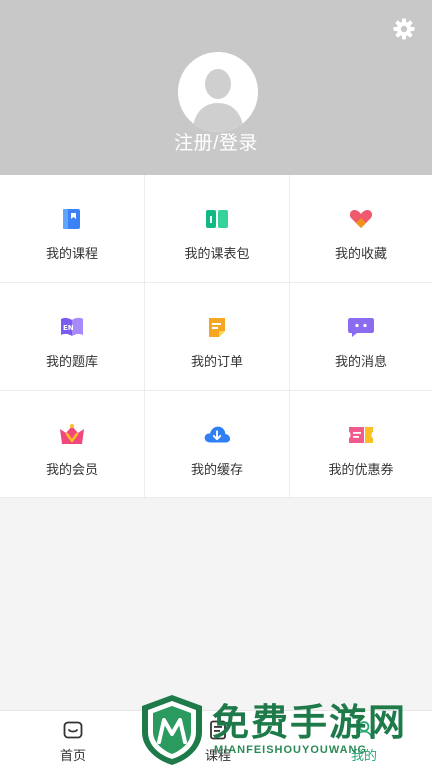  What do you see at coordinates (361, 327) in the screenshot?
I see `message-icon` at bounding box center [361, 327].